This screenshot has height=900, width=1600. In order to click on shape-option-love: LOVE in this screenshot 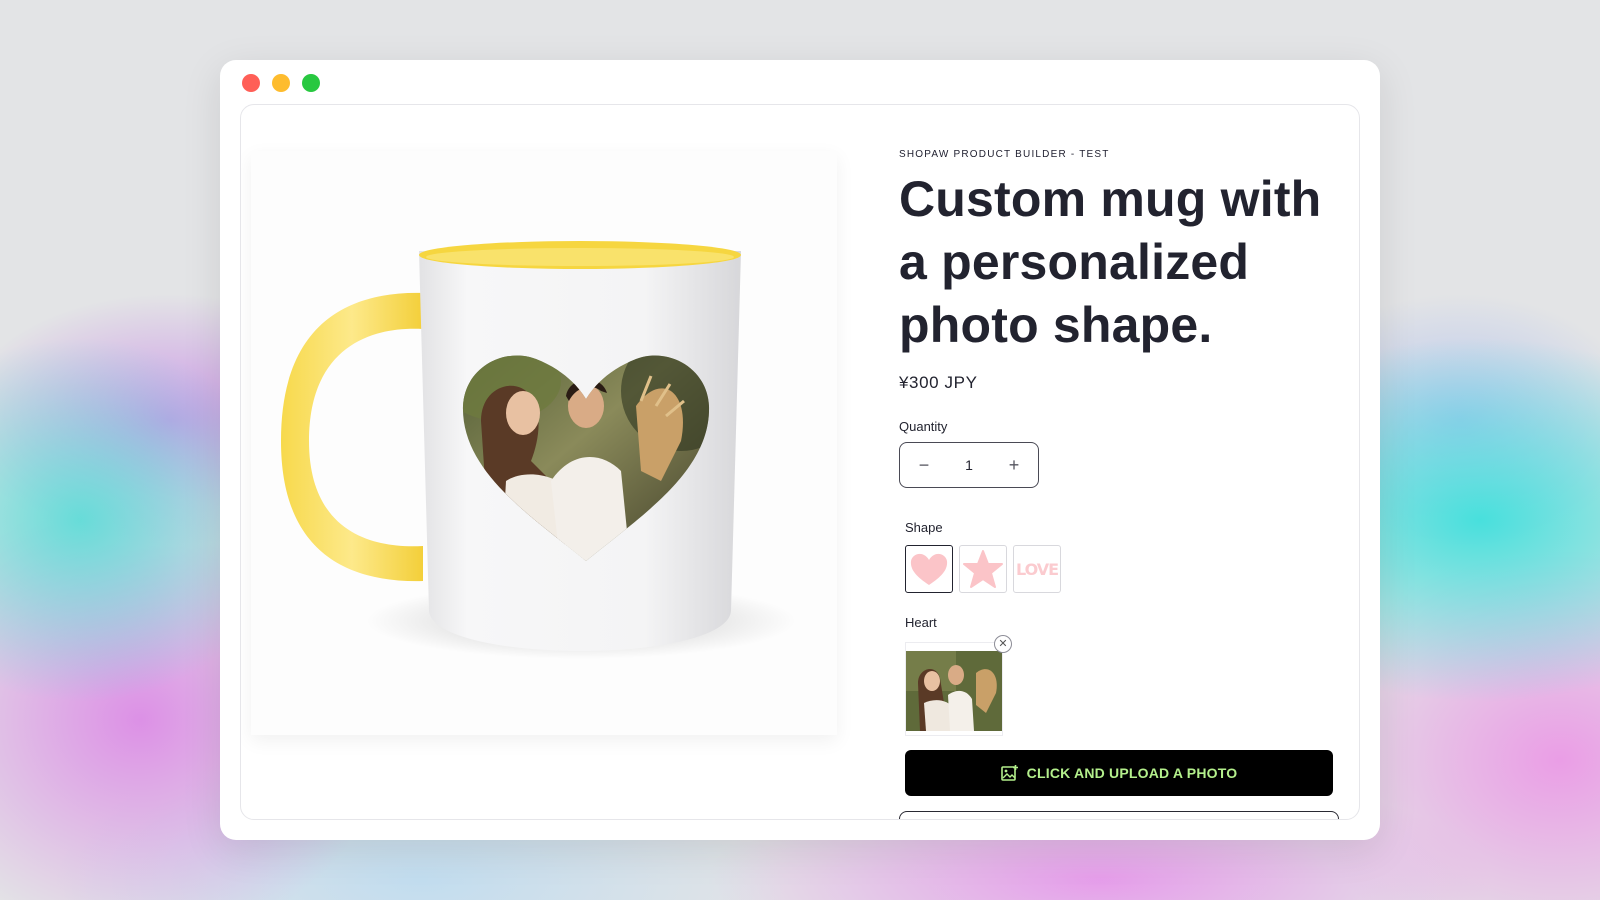, I will do `click(1037, 569)`.